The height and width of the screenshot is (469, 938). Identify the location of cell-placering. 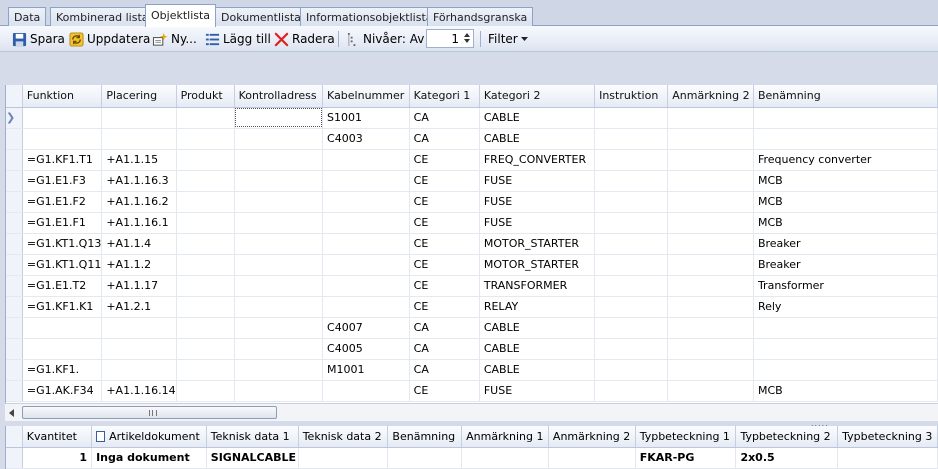
(139, 328).